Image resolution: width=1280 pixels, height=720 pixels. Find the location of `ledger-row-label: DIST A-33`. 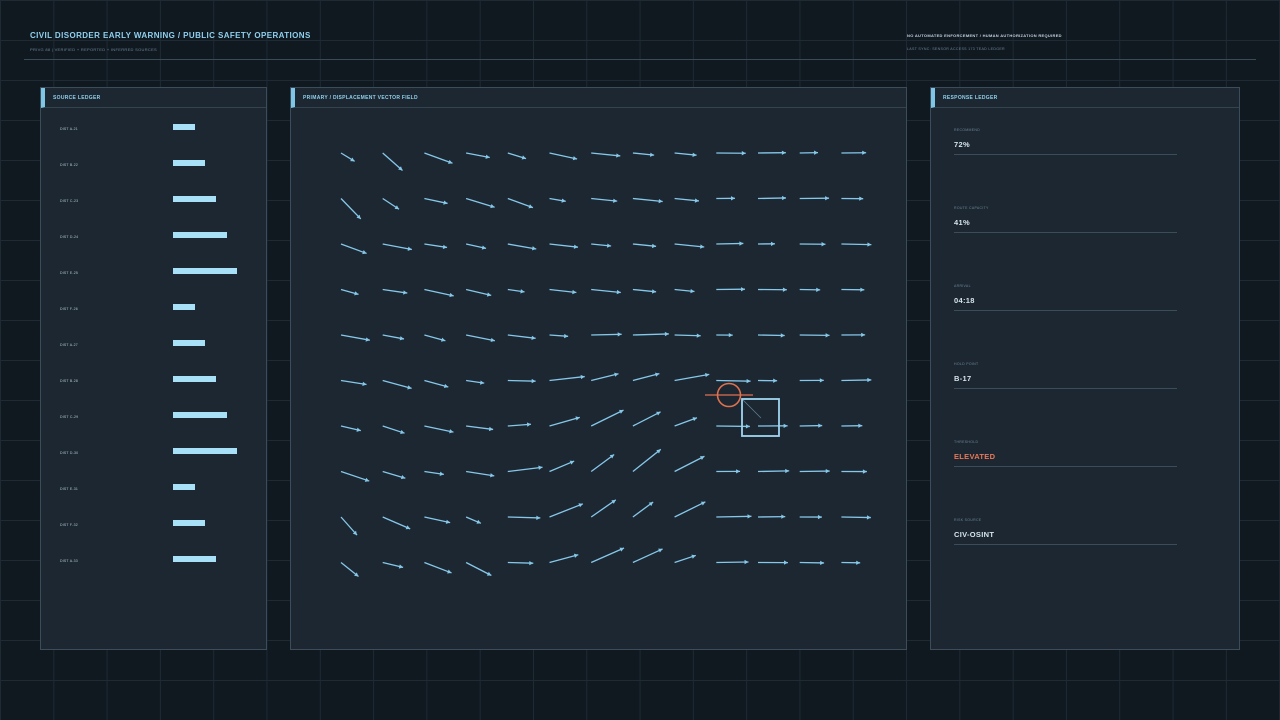

ledger-row-label: DIST A-33 is located at coordinates (69, 561).